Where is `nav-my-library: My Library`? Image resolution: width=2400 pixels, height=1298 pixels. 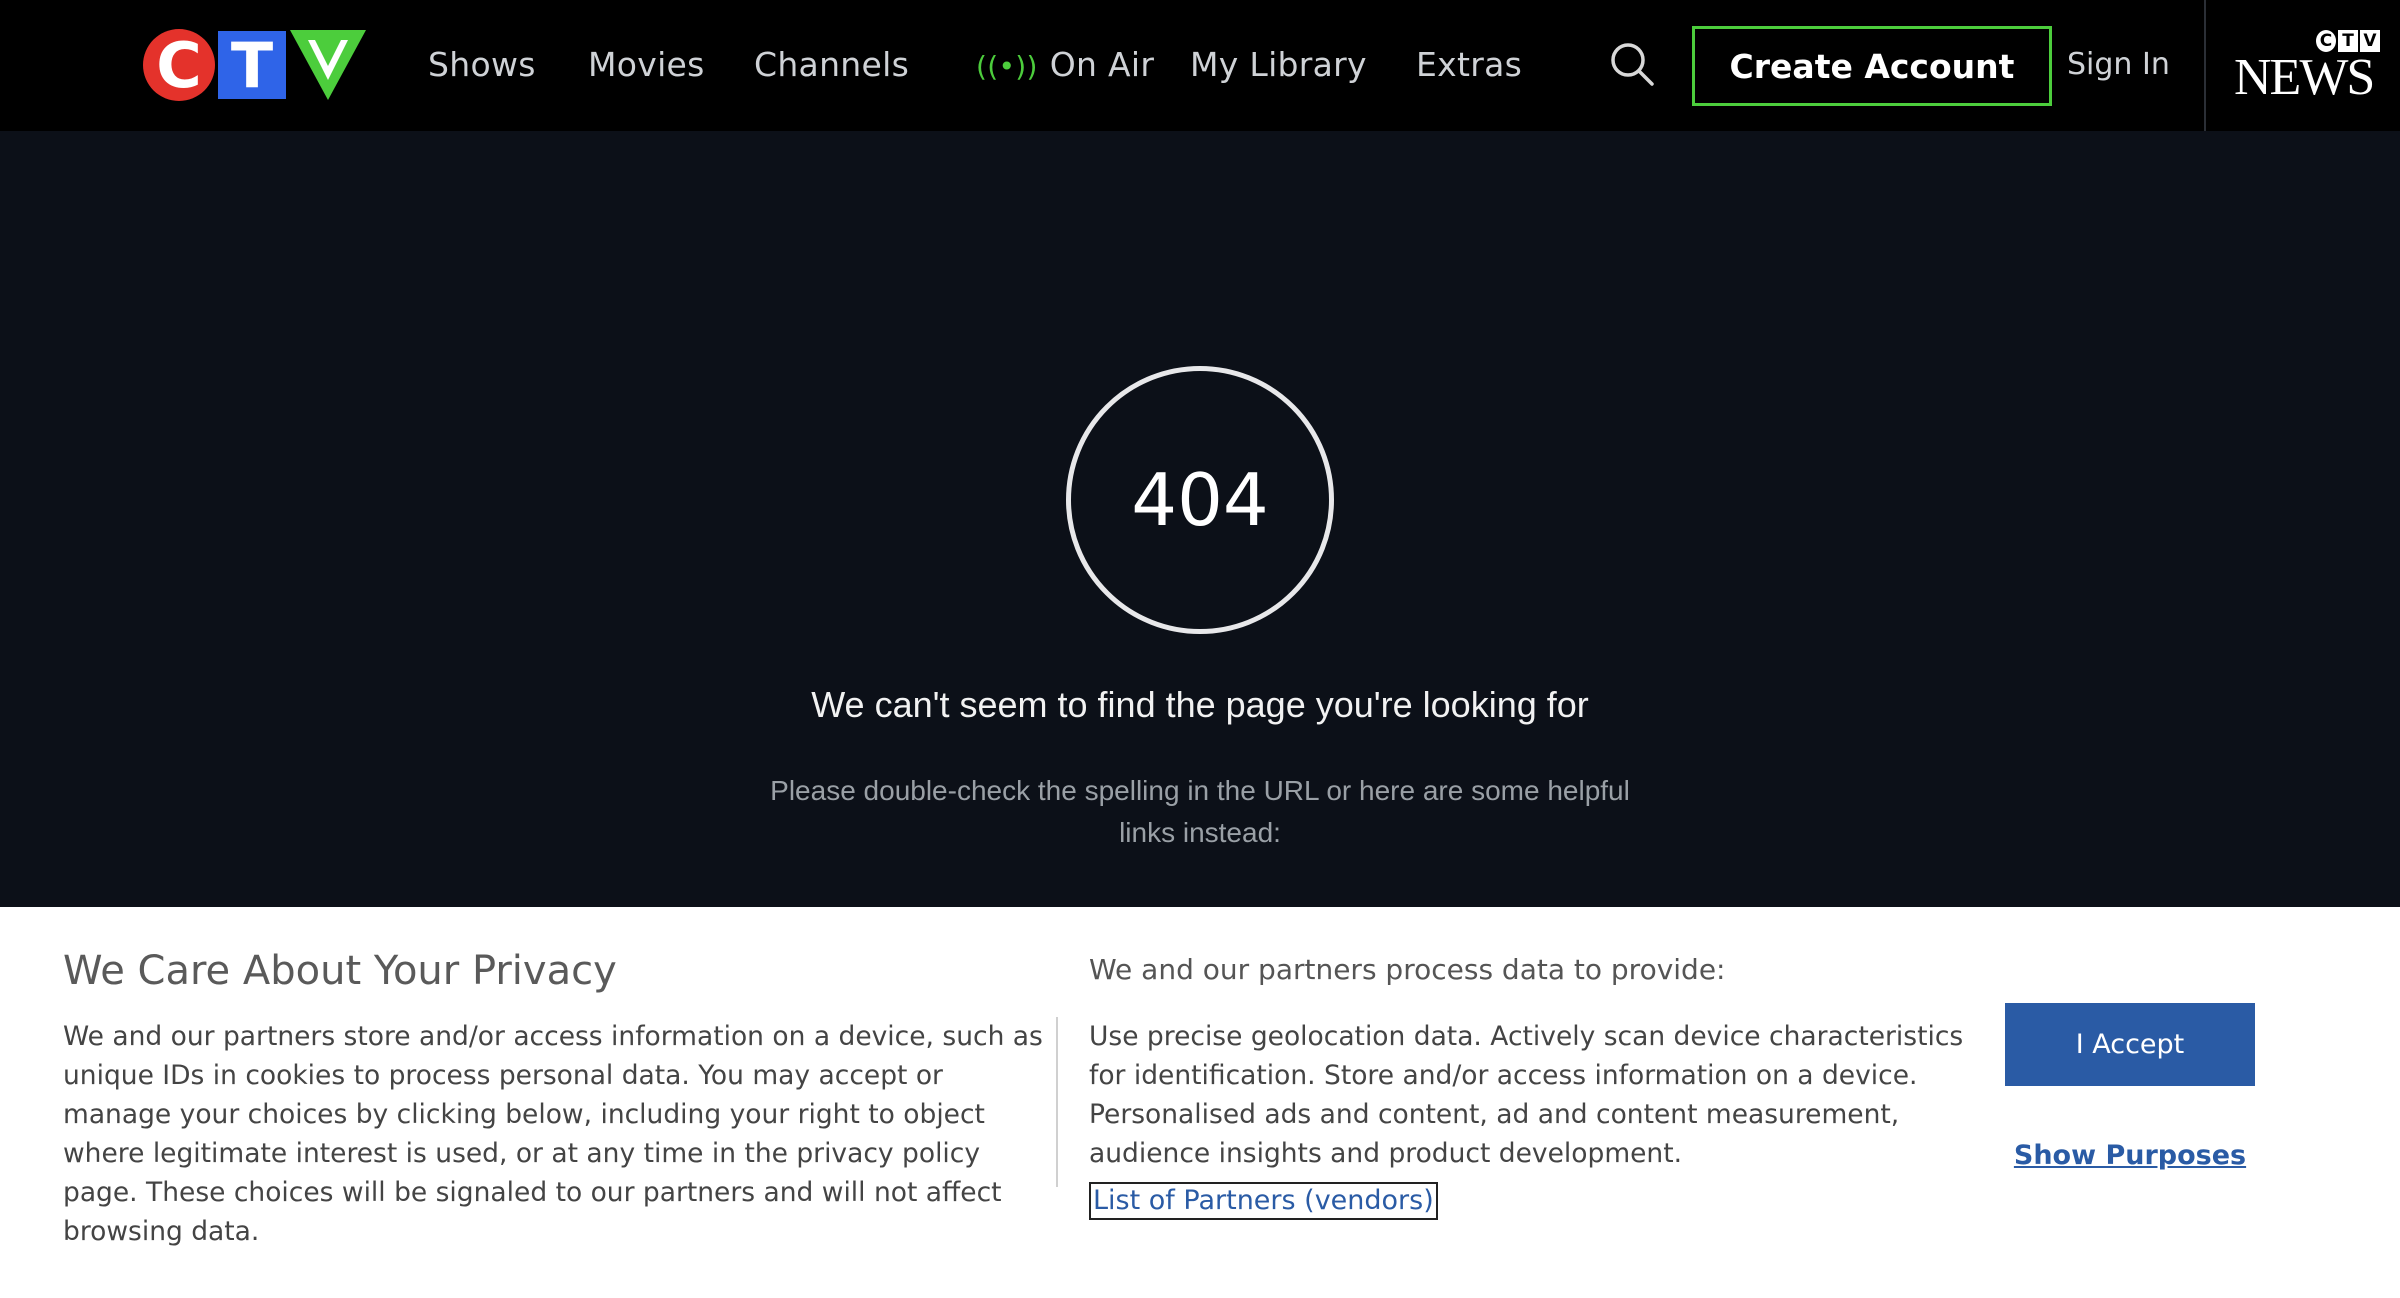 nav-my-library: My Library is located at coordinates (1278, 65).